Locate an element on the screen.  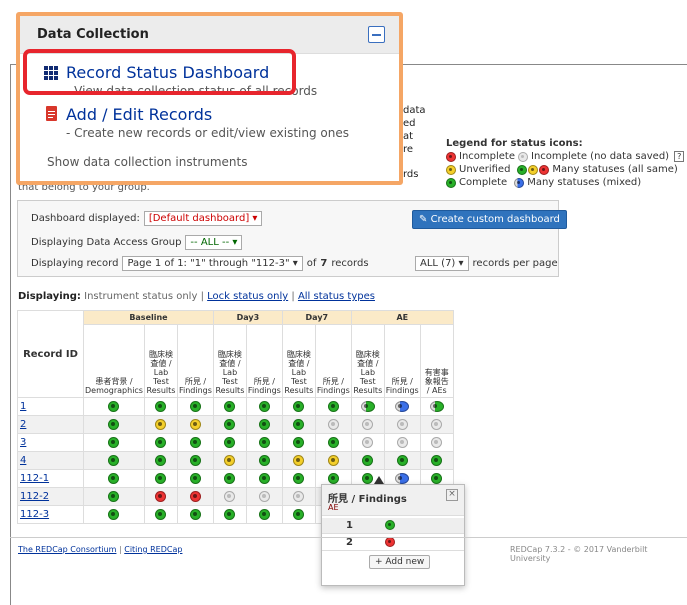
event-header: Baseline is located at coordinates (148, 317).